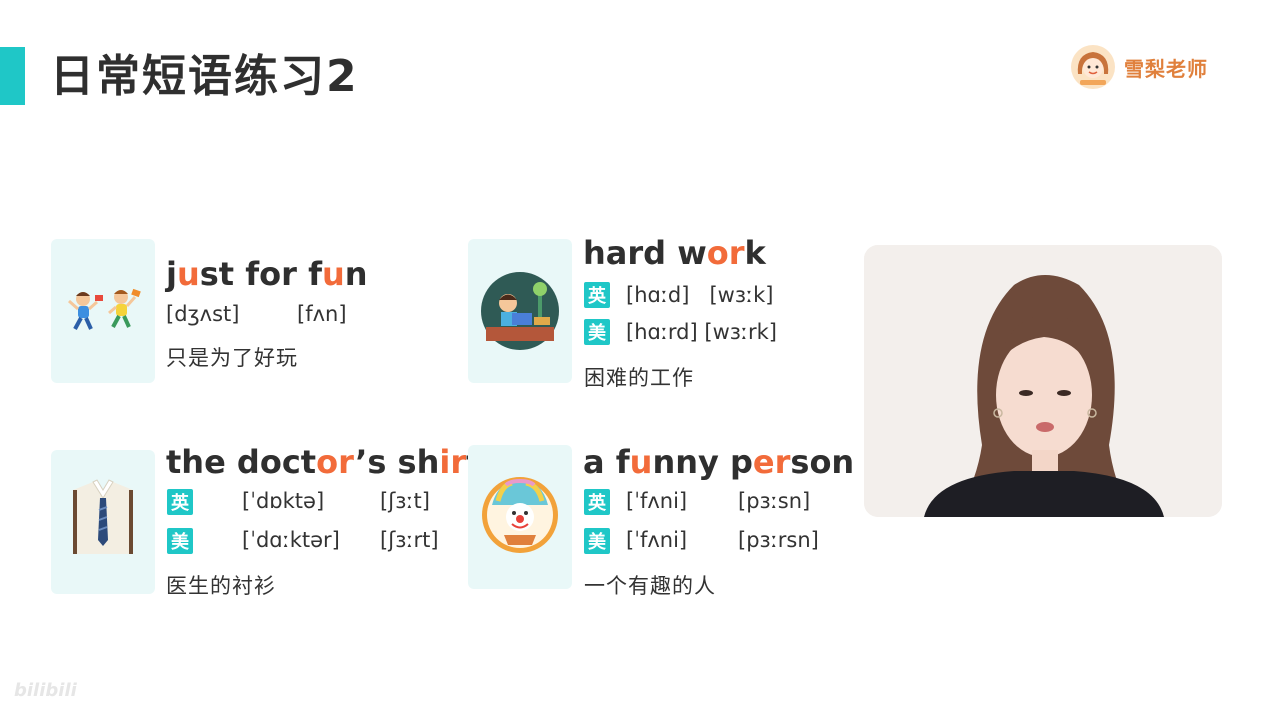  Describe the element at coordinates (639, 378) in the screenshot. I see `meaning-hard-work: 困难的工作` at that location.